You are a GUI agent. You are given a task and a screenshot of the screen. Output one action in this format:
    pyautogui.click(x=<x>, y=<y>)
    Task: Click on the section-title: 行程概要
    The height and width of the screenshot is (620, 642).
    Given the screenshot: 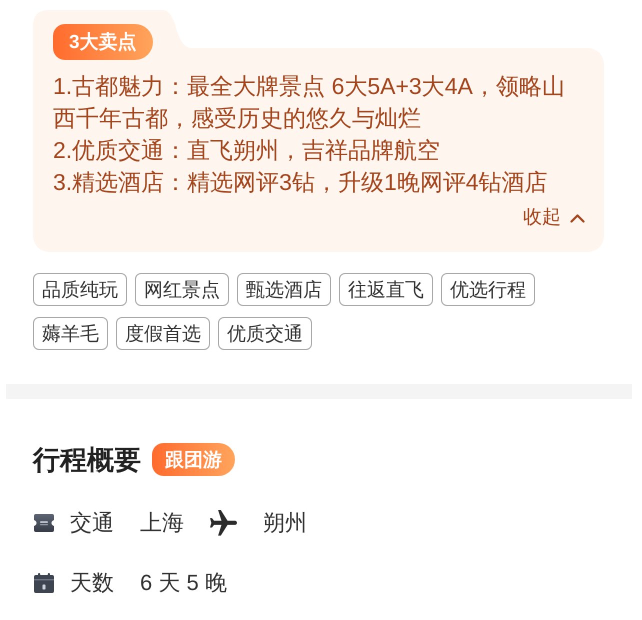 What is the action you would take?
    pyautogui.click(x=87, y=460)
    